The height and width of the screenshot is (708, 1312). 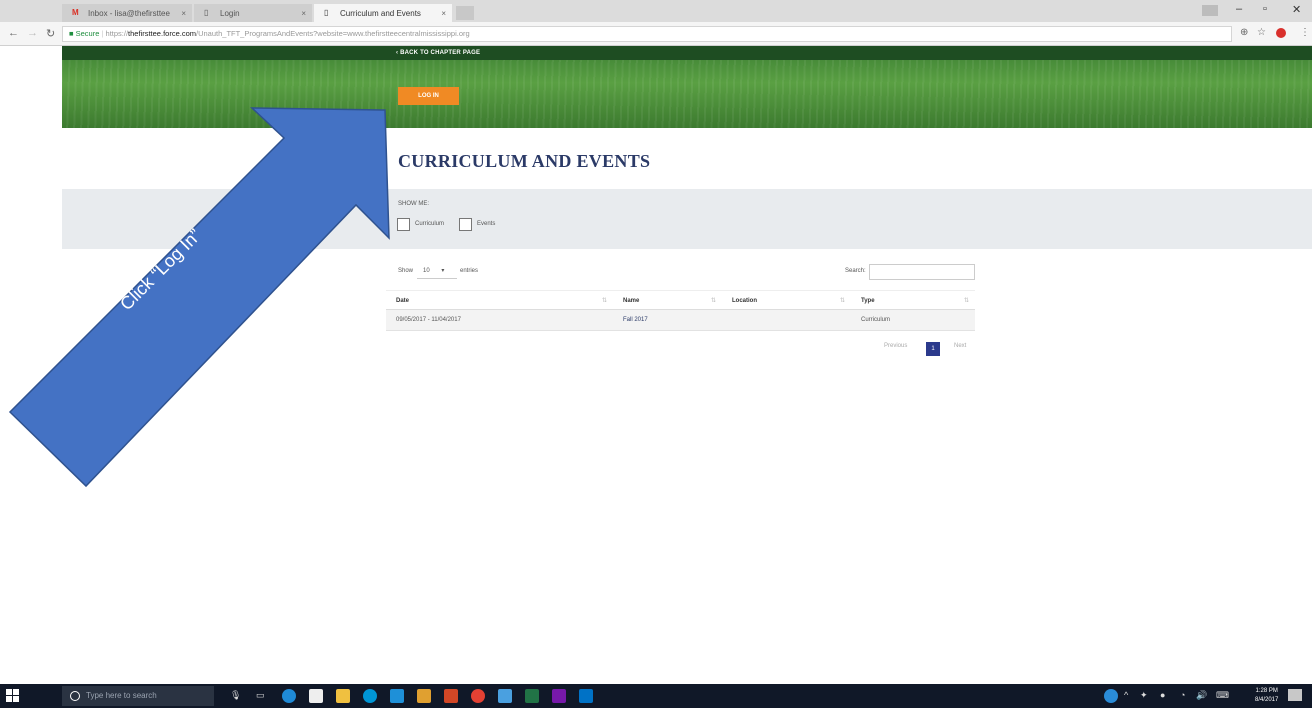 I want to click on edge-icon, so click(x=289, y=696).